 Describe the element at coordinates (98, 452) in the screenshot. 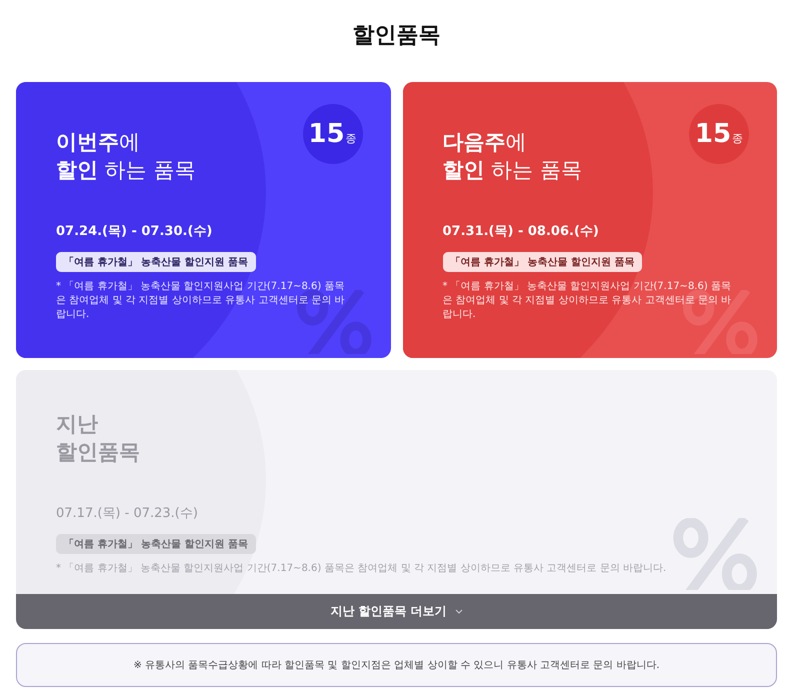

I see `card-title: 할인품목` at that location.